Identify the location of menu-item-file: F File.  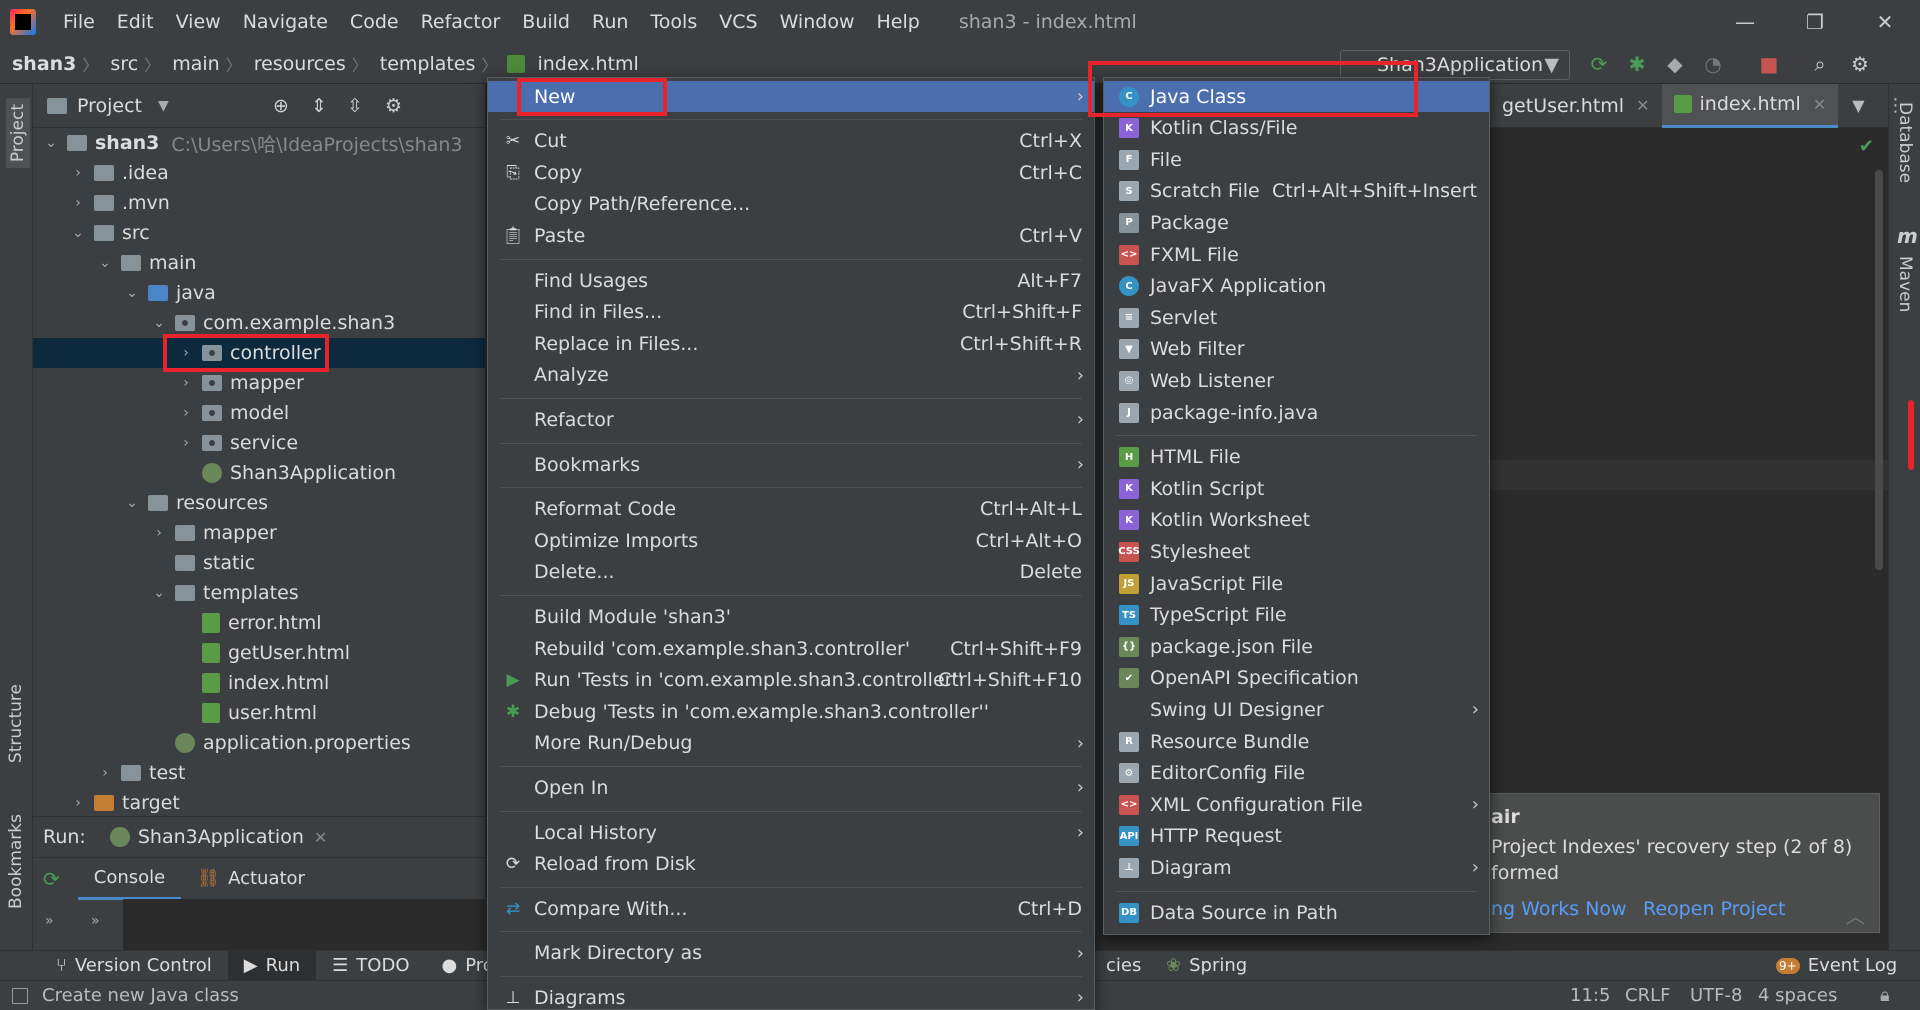
(1296, 159).